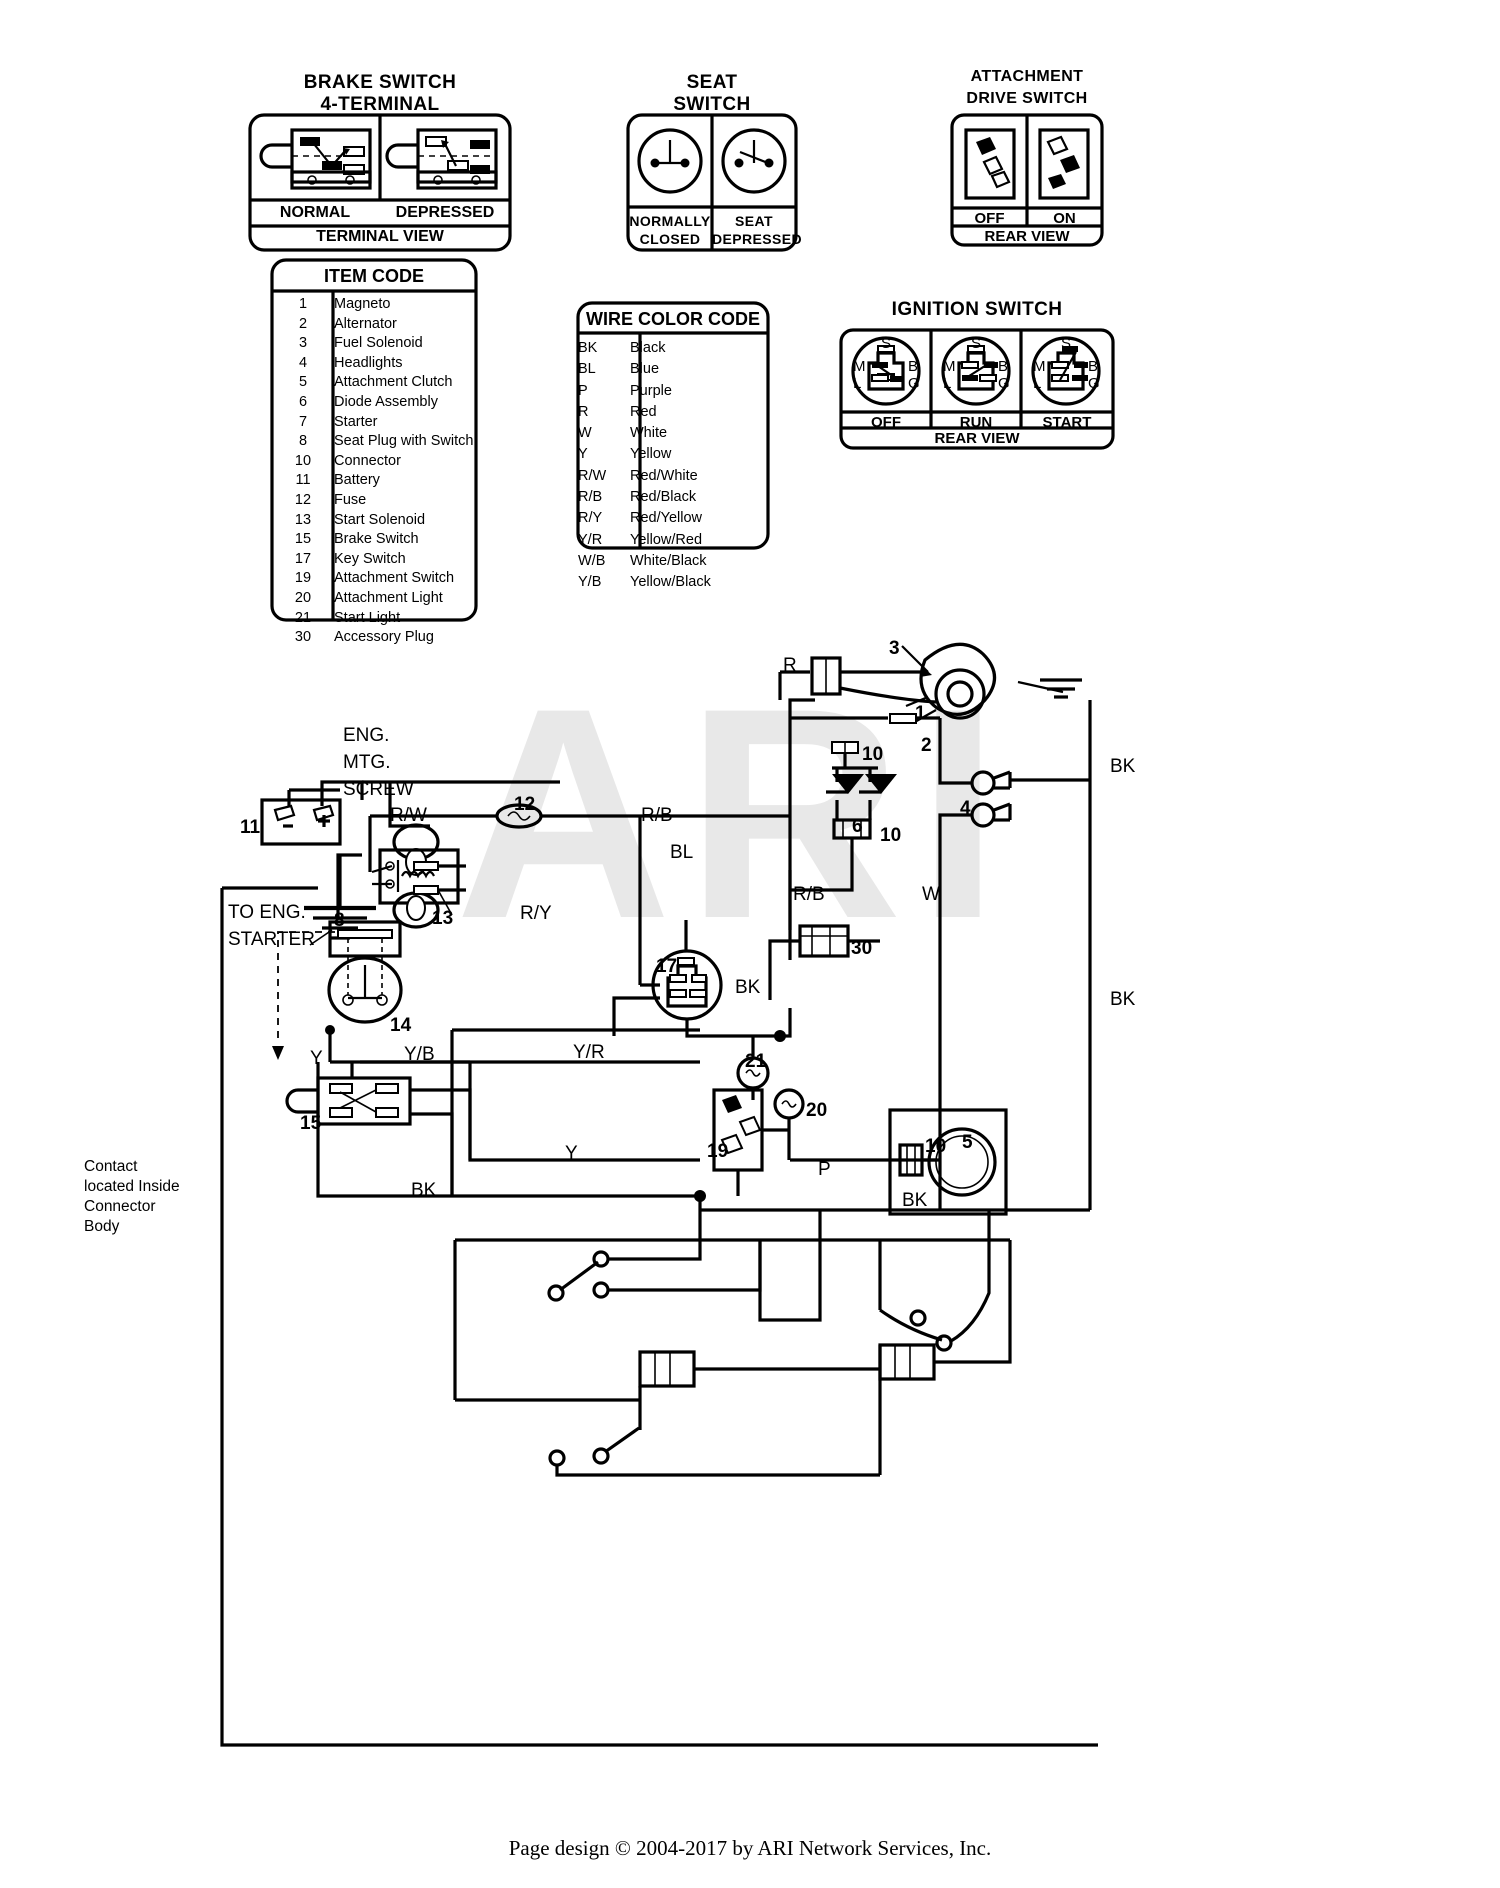 Image resolution: width=1500 pixels, height=1888 pixels. Describe the element at coordinates (394, 578) in the screenshot. I see `item-code-label: Attachment Switch` at that location.